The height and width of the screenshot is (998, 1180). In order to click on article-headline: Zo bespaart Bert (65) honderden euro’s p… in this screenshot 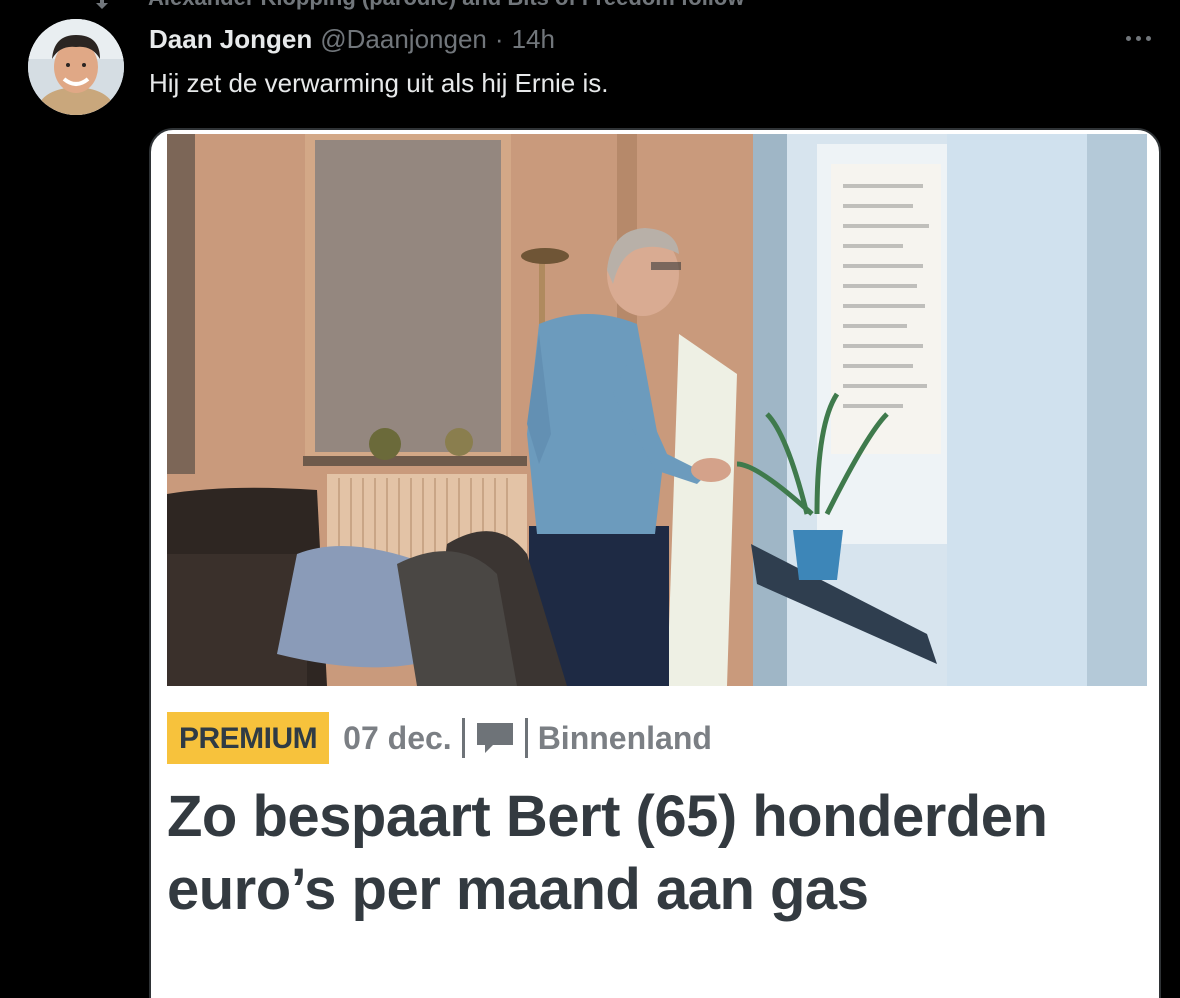, I will do `click(657, 853)`.